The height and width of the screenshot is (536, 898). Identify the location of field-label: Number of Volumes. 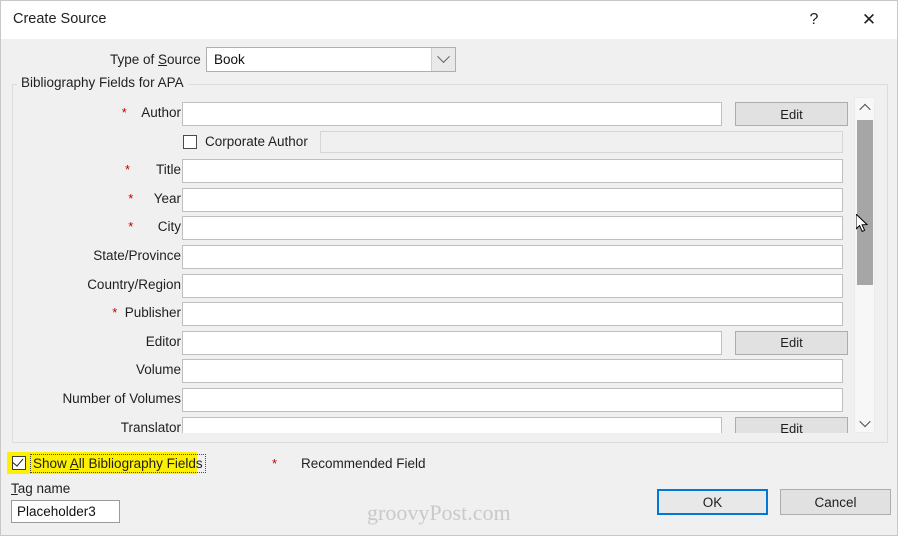
(121, 398).